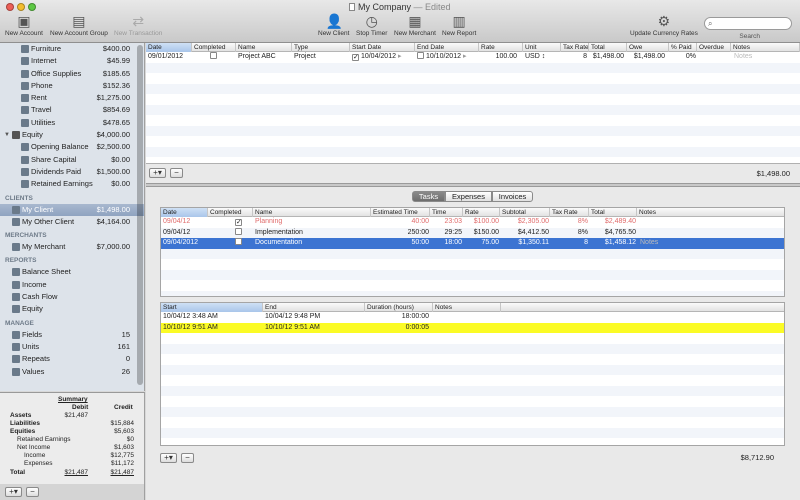 The width and height of the screenshot is (800, 500). I want to click on column-header: Duration (hours), so click(399, 307).